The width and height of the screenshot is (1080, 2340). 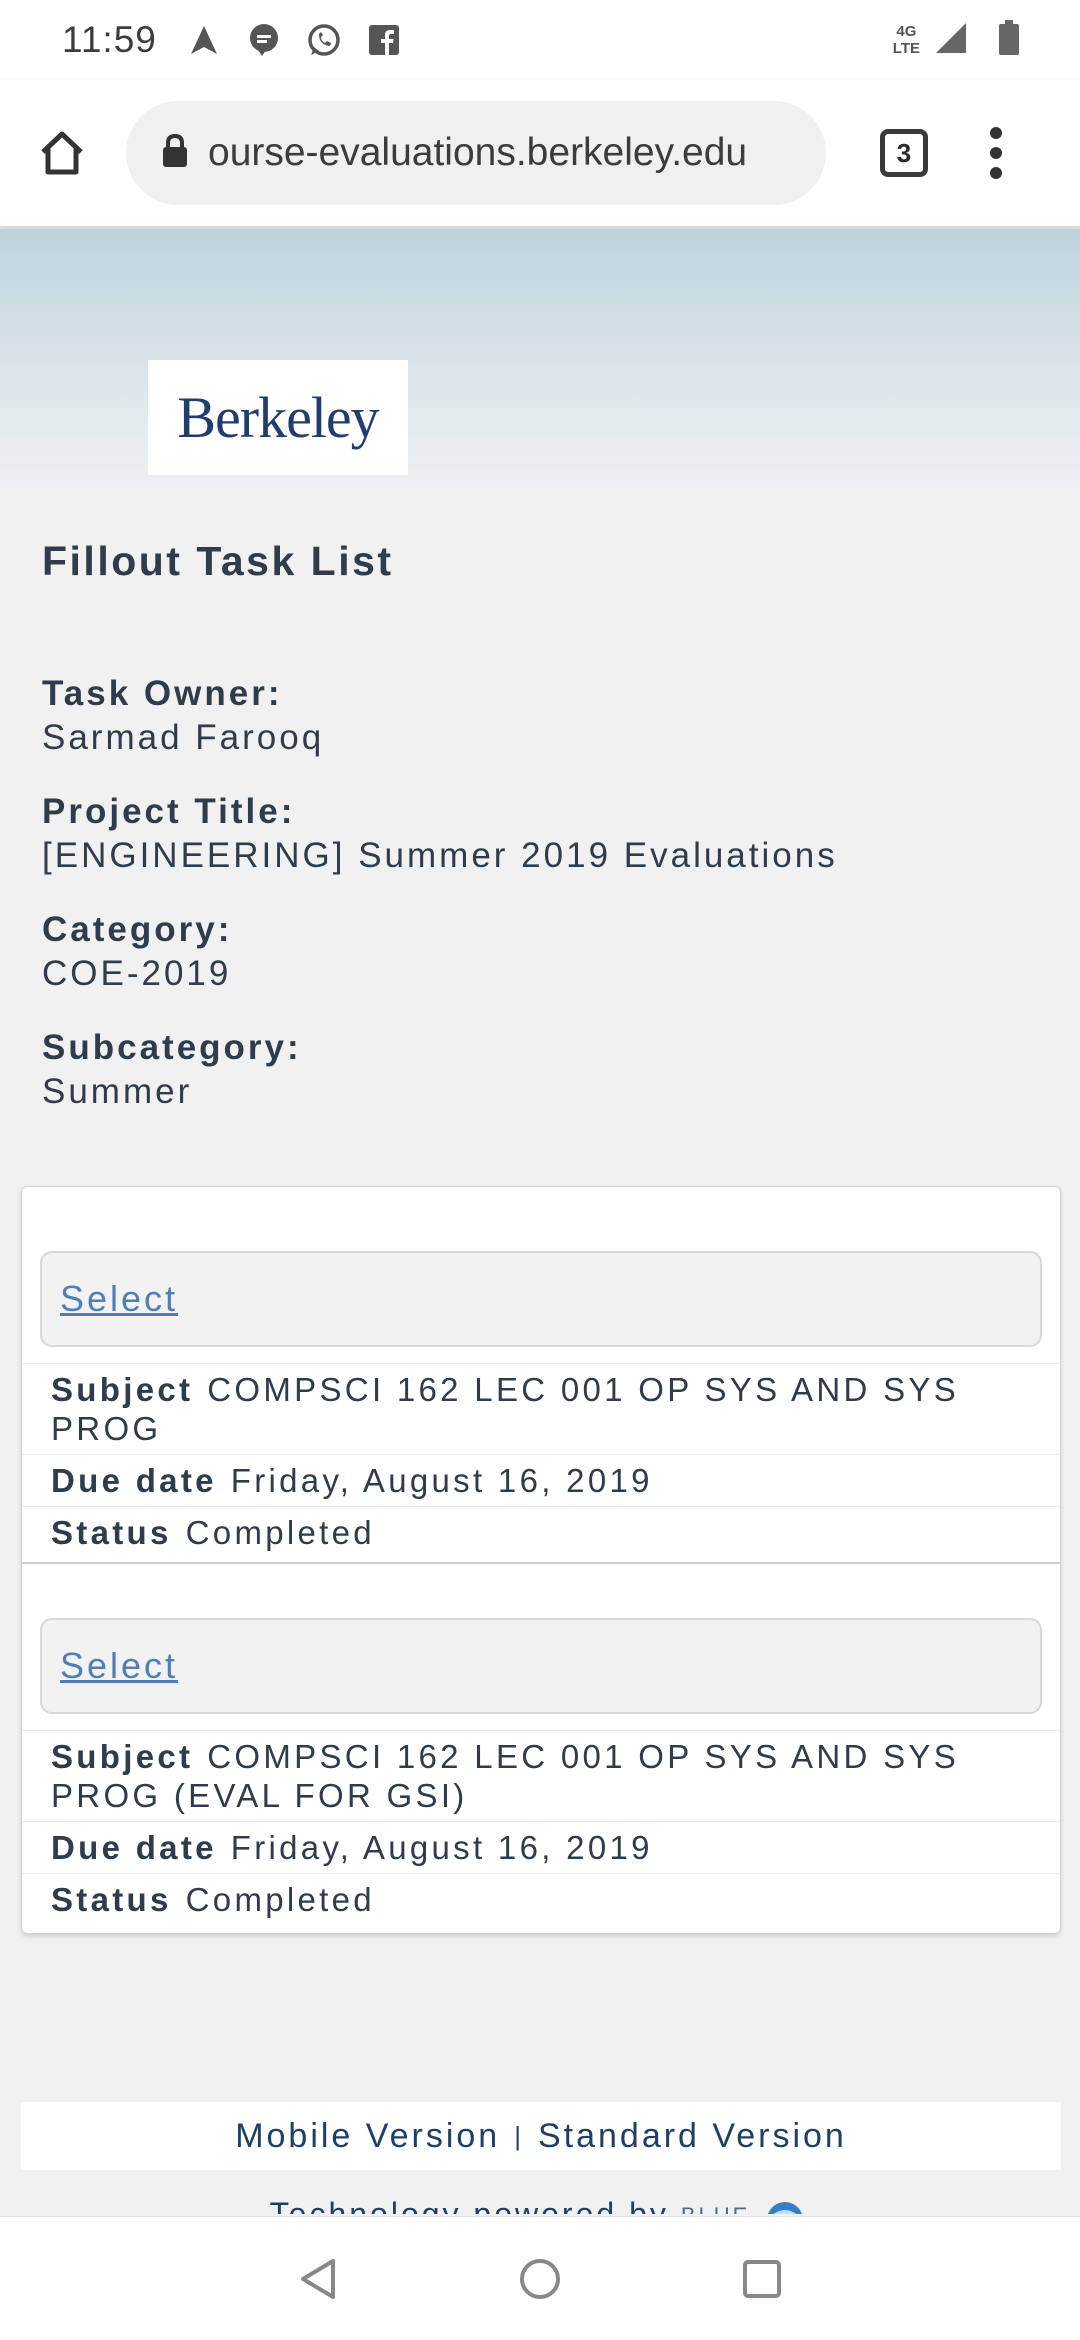 I want to click on info-label: Task Owner:, so click(x=162, y=693).